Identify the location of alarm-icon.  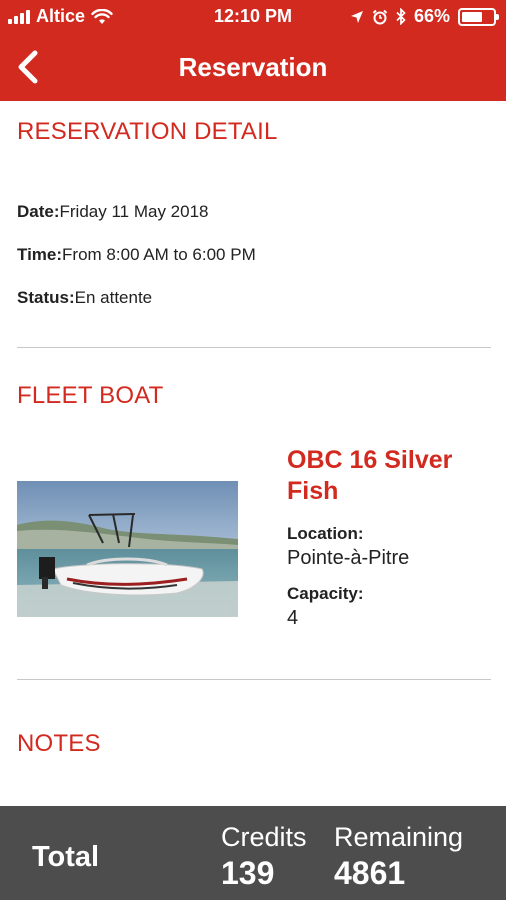
(380, 16).